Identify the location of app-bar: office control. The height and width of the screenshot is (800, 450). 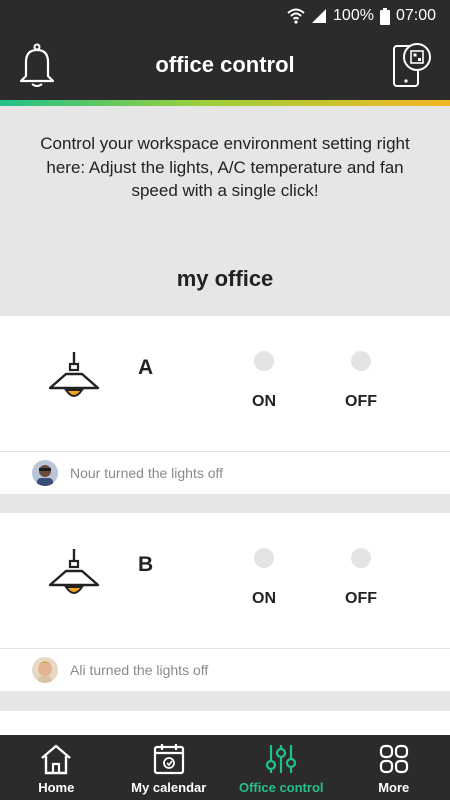
(225, 66).